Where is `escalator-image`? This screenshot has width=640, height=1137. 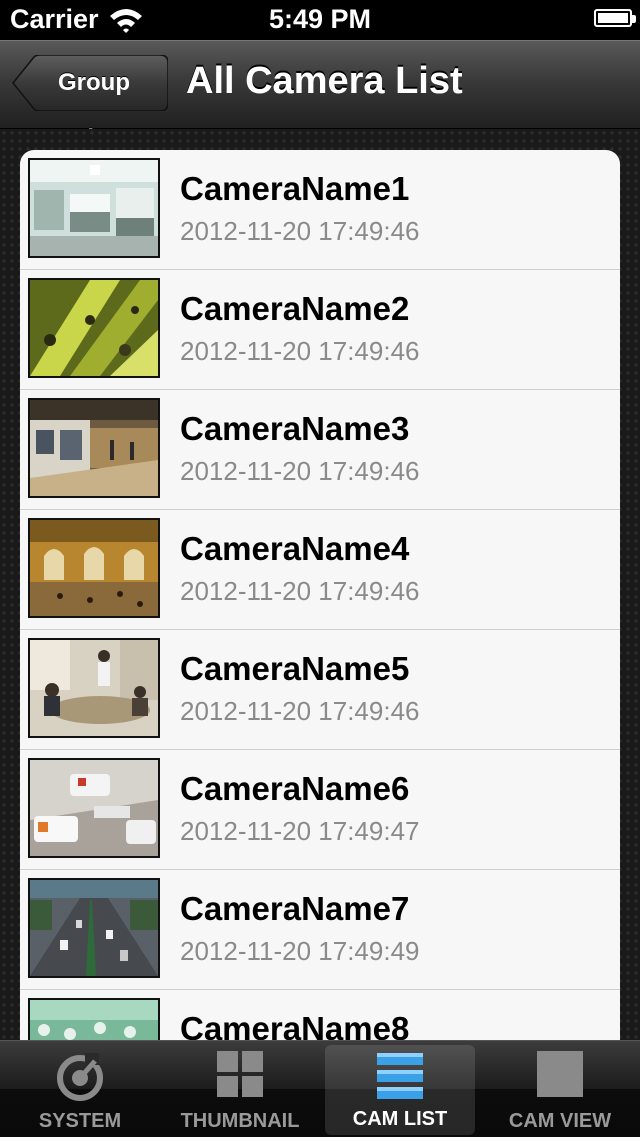
escalator-image is located at coordinates (94, 328).